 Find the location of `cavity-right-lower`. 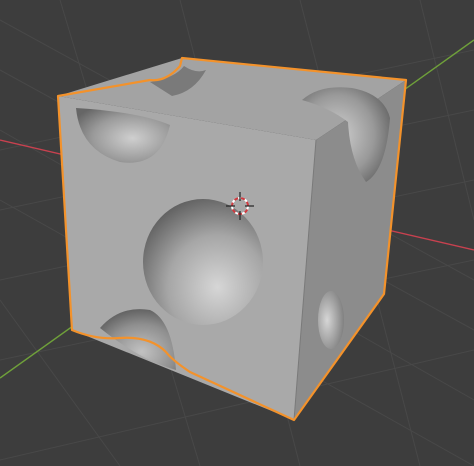

cavity-right-lower is located at coordinates (331, 320).